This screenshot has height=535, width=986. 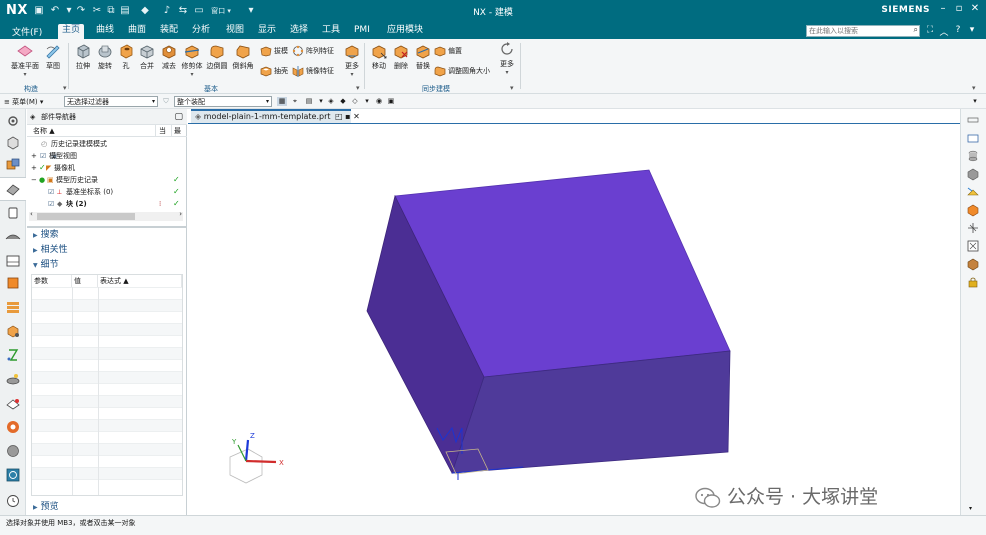 What do you see at coordinates (973, 264) in the screenshot?
I see `part-color-icon` at bounding box center [973, 264].